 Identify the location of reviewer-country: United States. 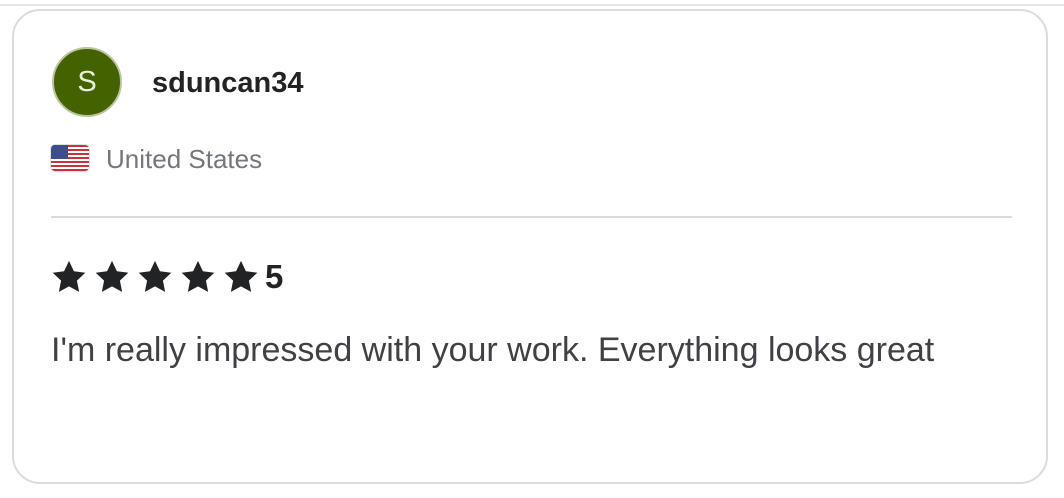
(184, 159).